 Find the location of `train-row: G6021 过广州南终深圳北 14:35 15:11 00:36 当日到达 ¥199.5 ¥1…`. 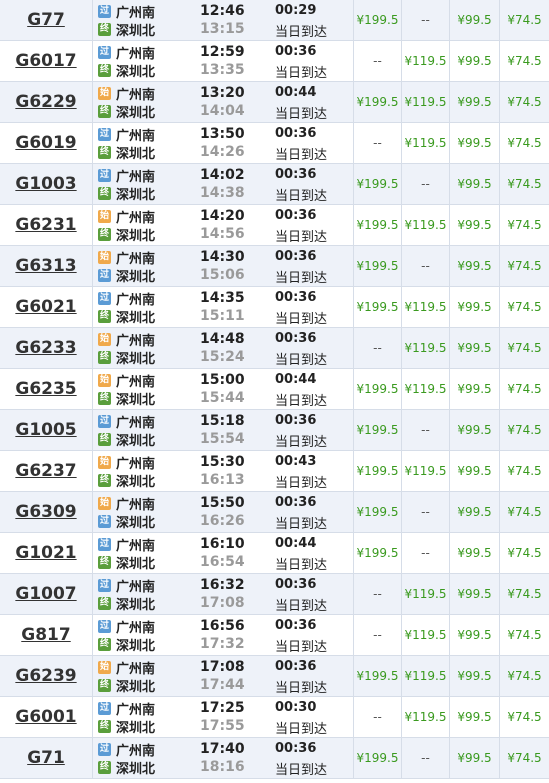

train-row: G6021 过广州南终深圳北 14:35 15:11 00:36 当日到达 ¥199.5 ¥1… is located at coordinates (274, 307).